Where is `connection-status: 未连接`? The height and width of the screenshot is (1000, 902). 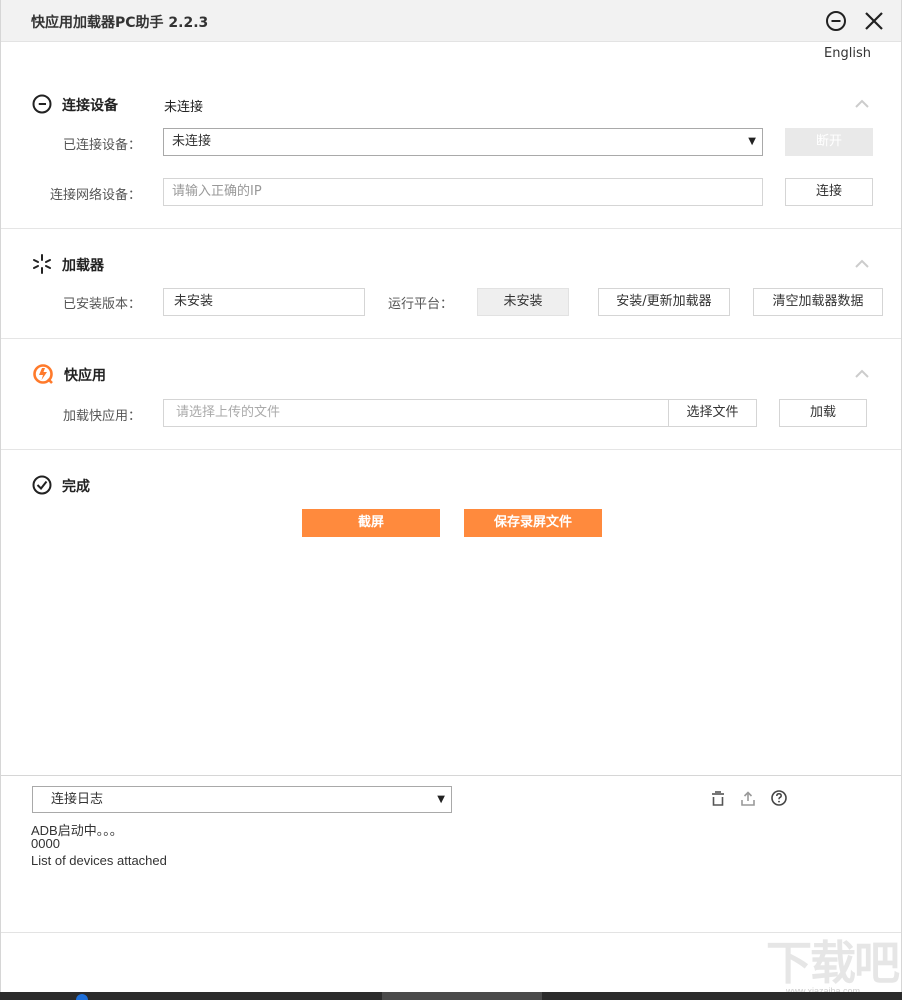 connection-status: 未连接 is located at coordinates (184, 107).